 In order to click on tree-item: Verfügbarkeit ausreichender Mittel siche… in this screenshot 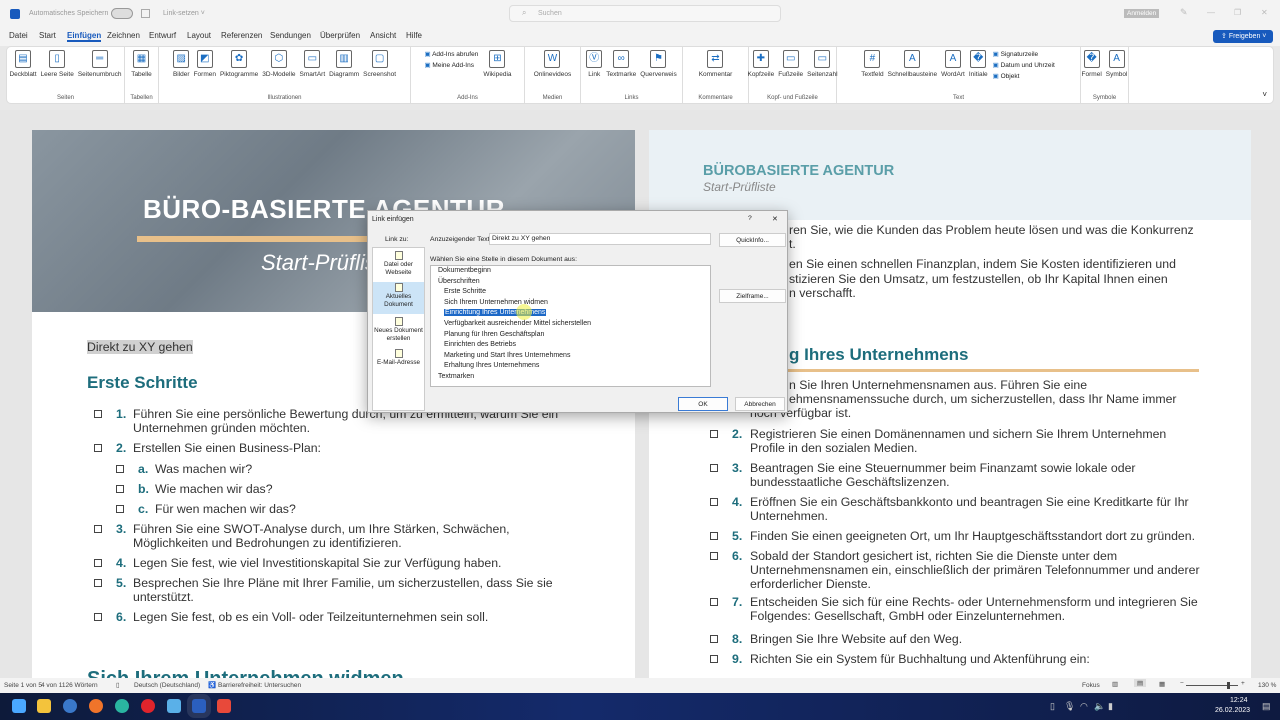, I will do `click(517, 323)`.